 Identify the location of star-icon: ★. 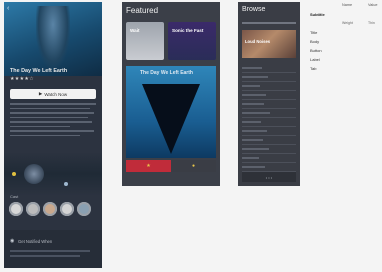
(148, 166).